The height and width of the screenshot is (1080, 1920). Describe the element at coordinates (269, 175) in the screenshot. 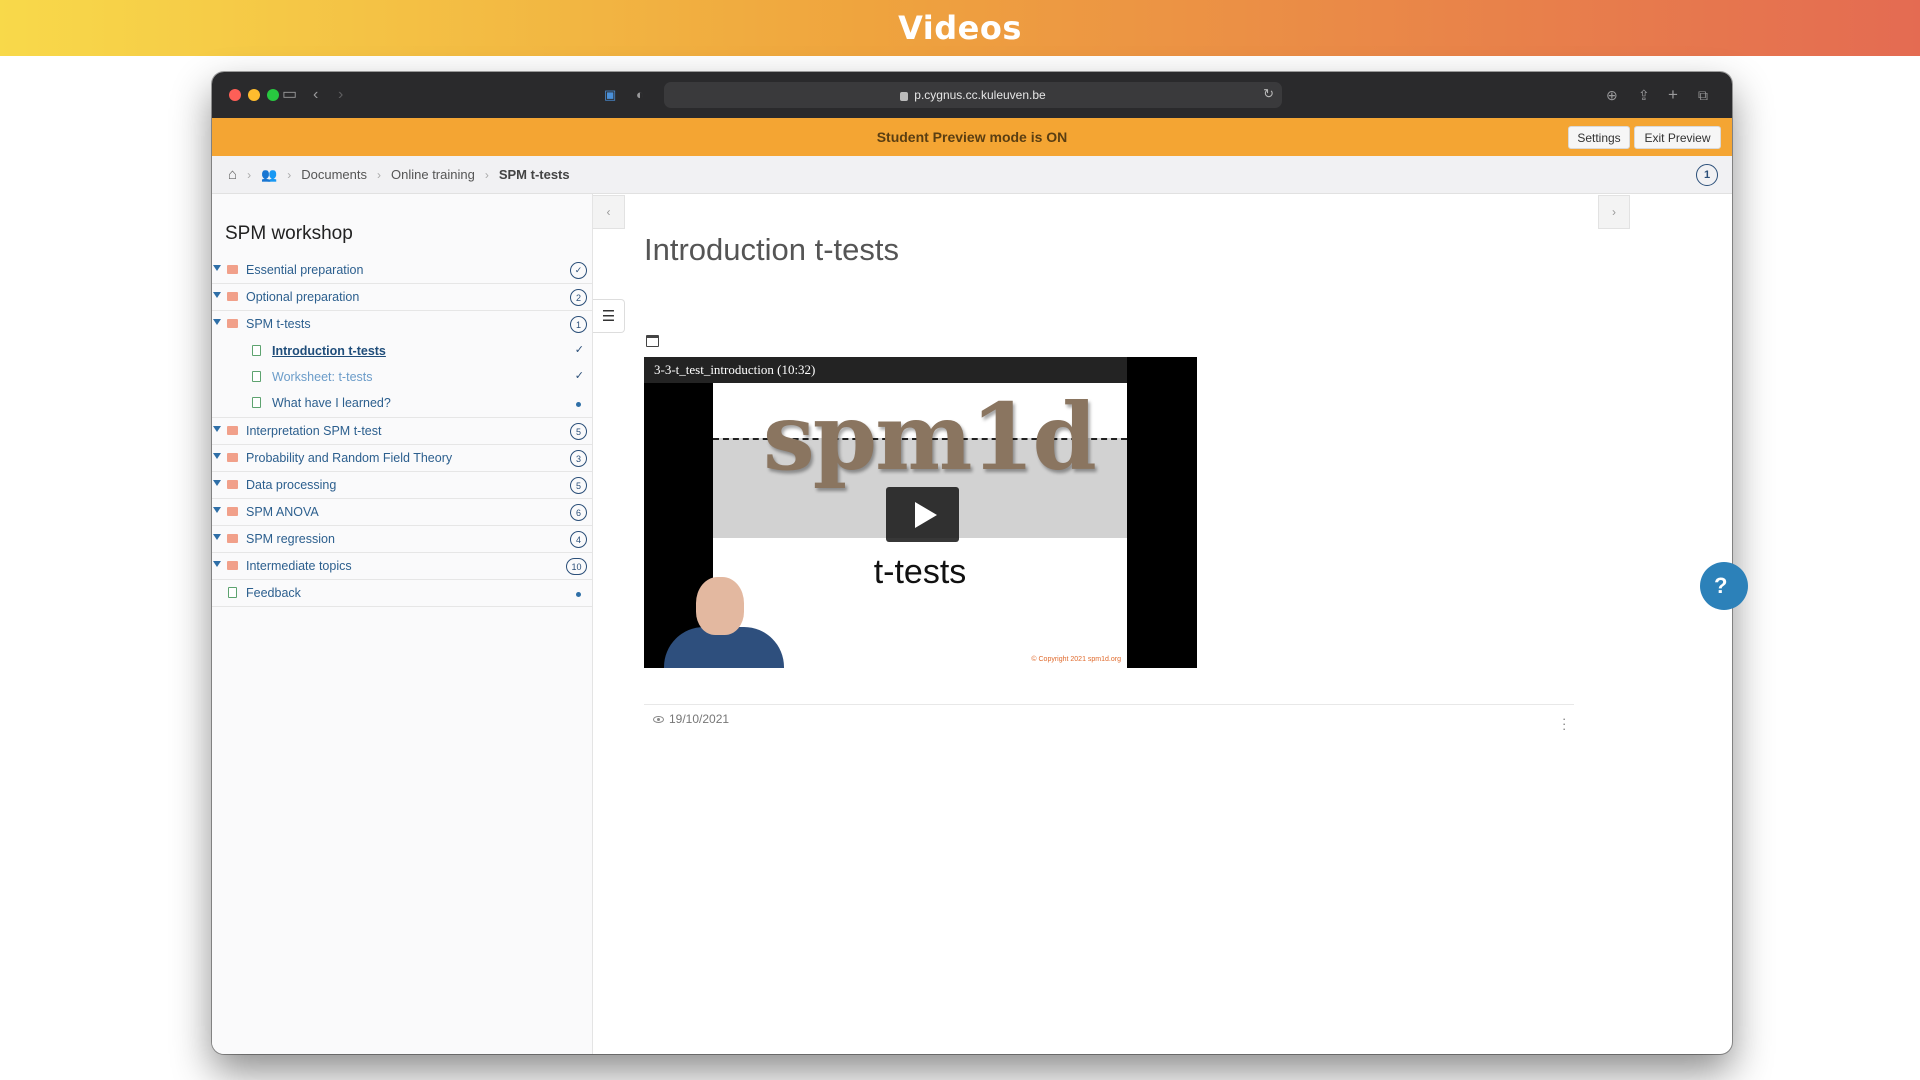

I see `group-icon: 👥` at that location.